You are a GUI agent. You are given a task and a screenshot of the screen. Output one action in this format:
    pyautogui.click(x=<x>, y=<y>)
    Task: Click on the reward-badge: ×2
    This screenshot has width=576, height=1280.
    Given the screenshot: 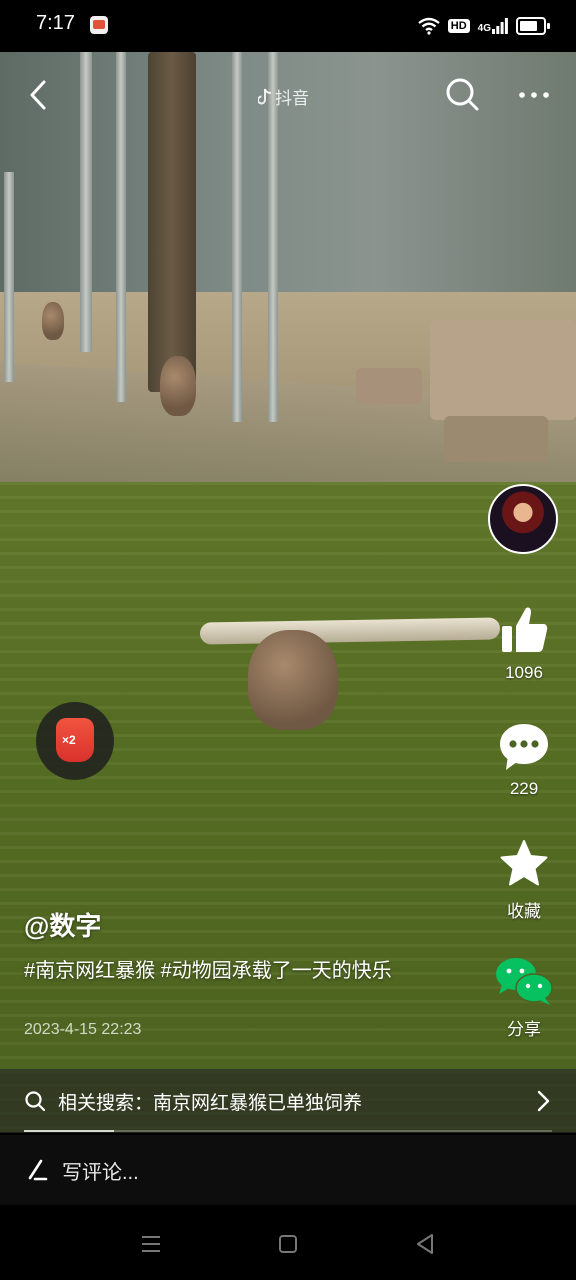 What is the action you would take?
    pyautogui.click(x=75, y=741)
    